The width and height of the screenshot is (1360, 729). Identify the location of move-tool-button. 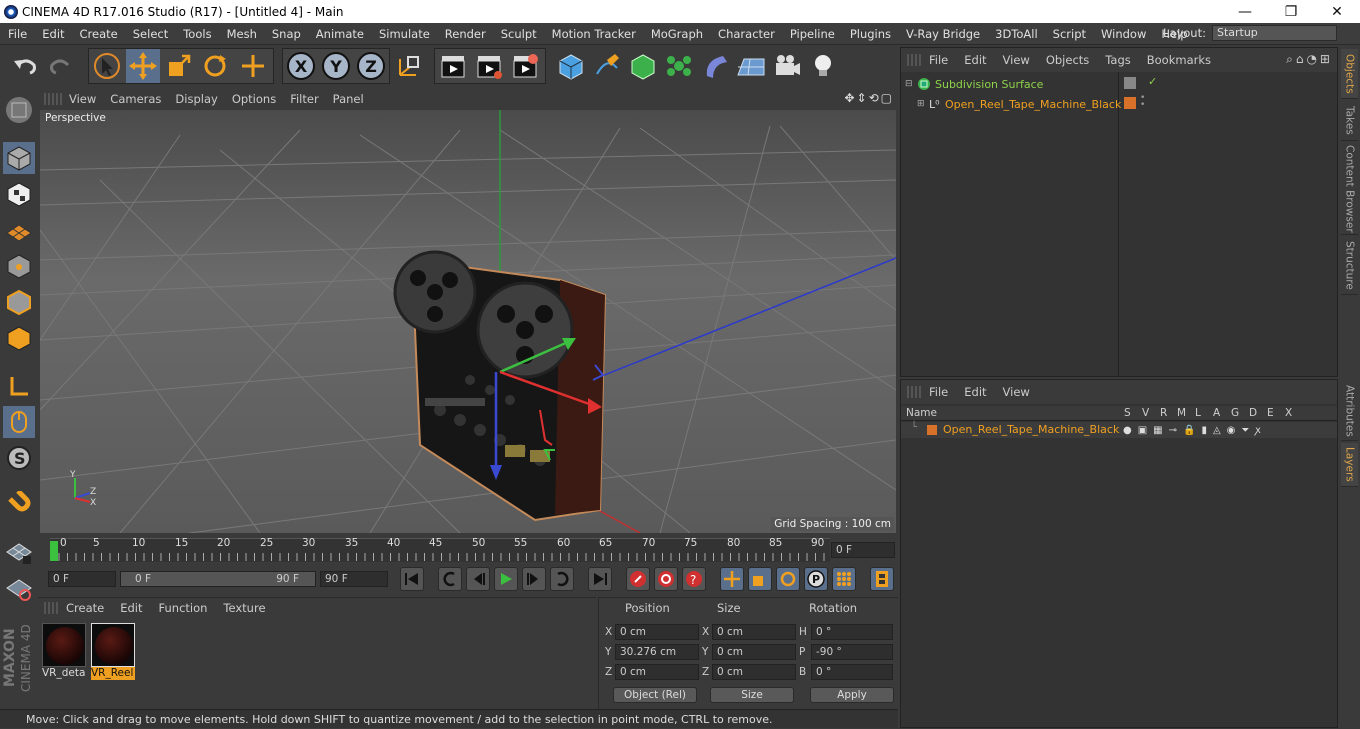
(143, 66).